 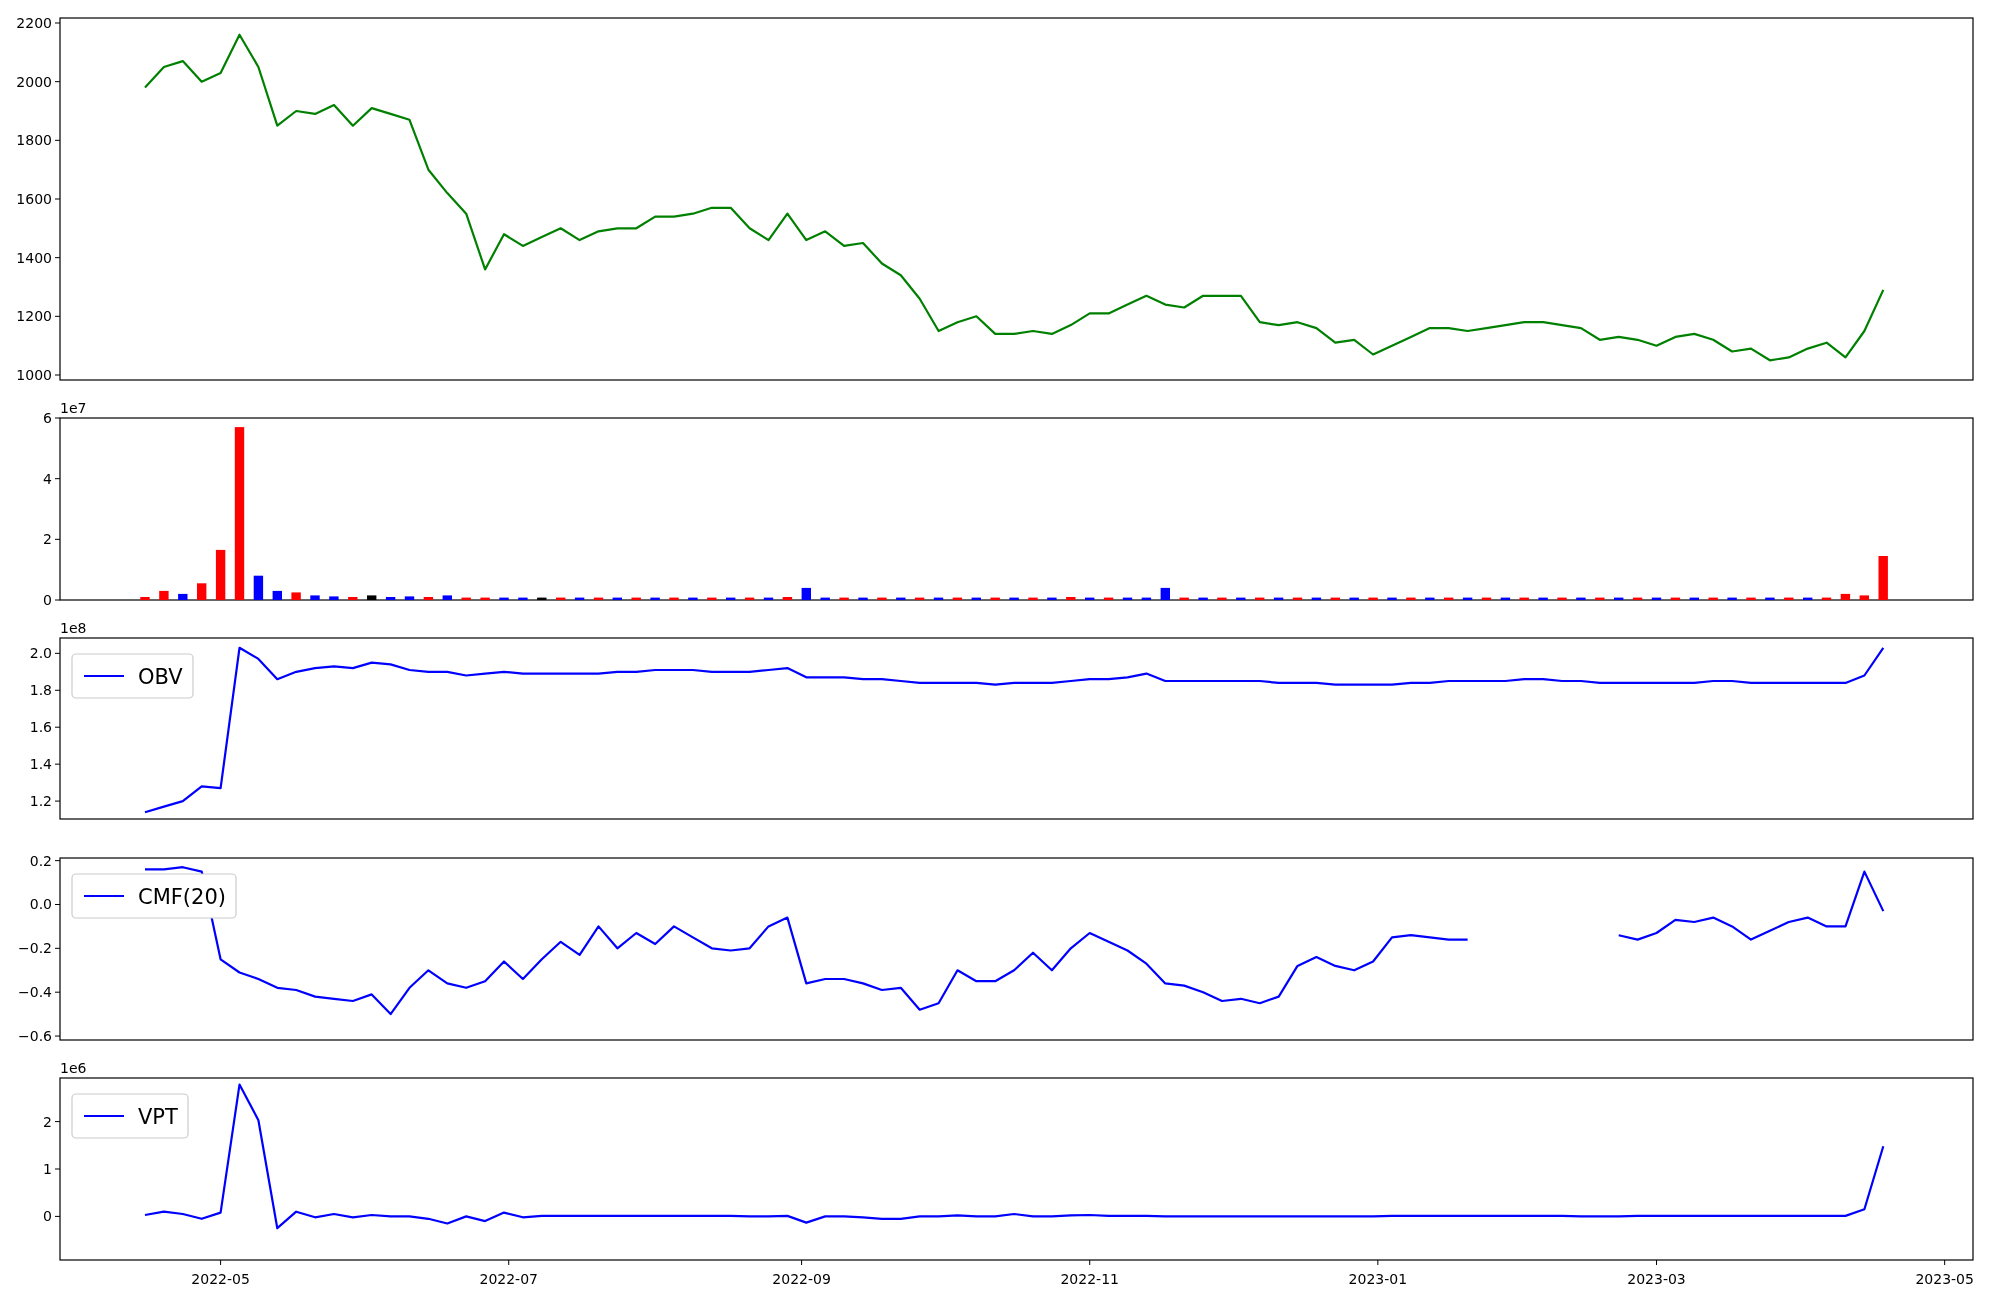 I want to click on tick-label: 2022-05, so click(x=220, y=1279).